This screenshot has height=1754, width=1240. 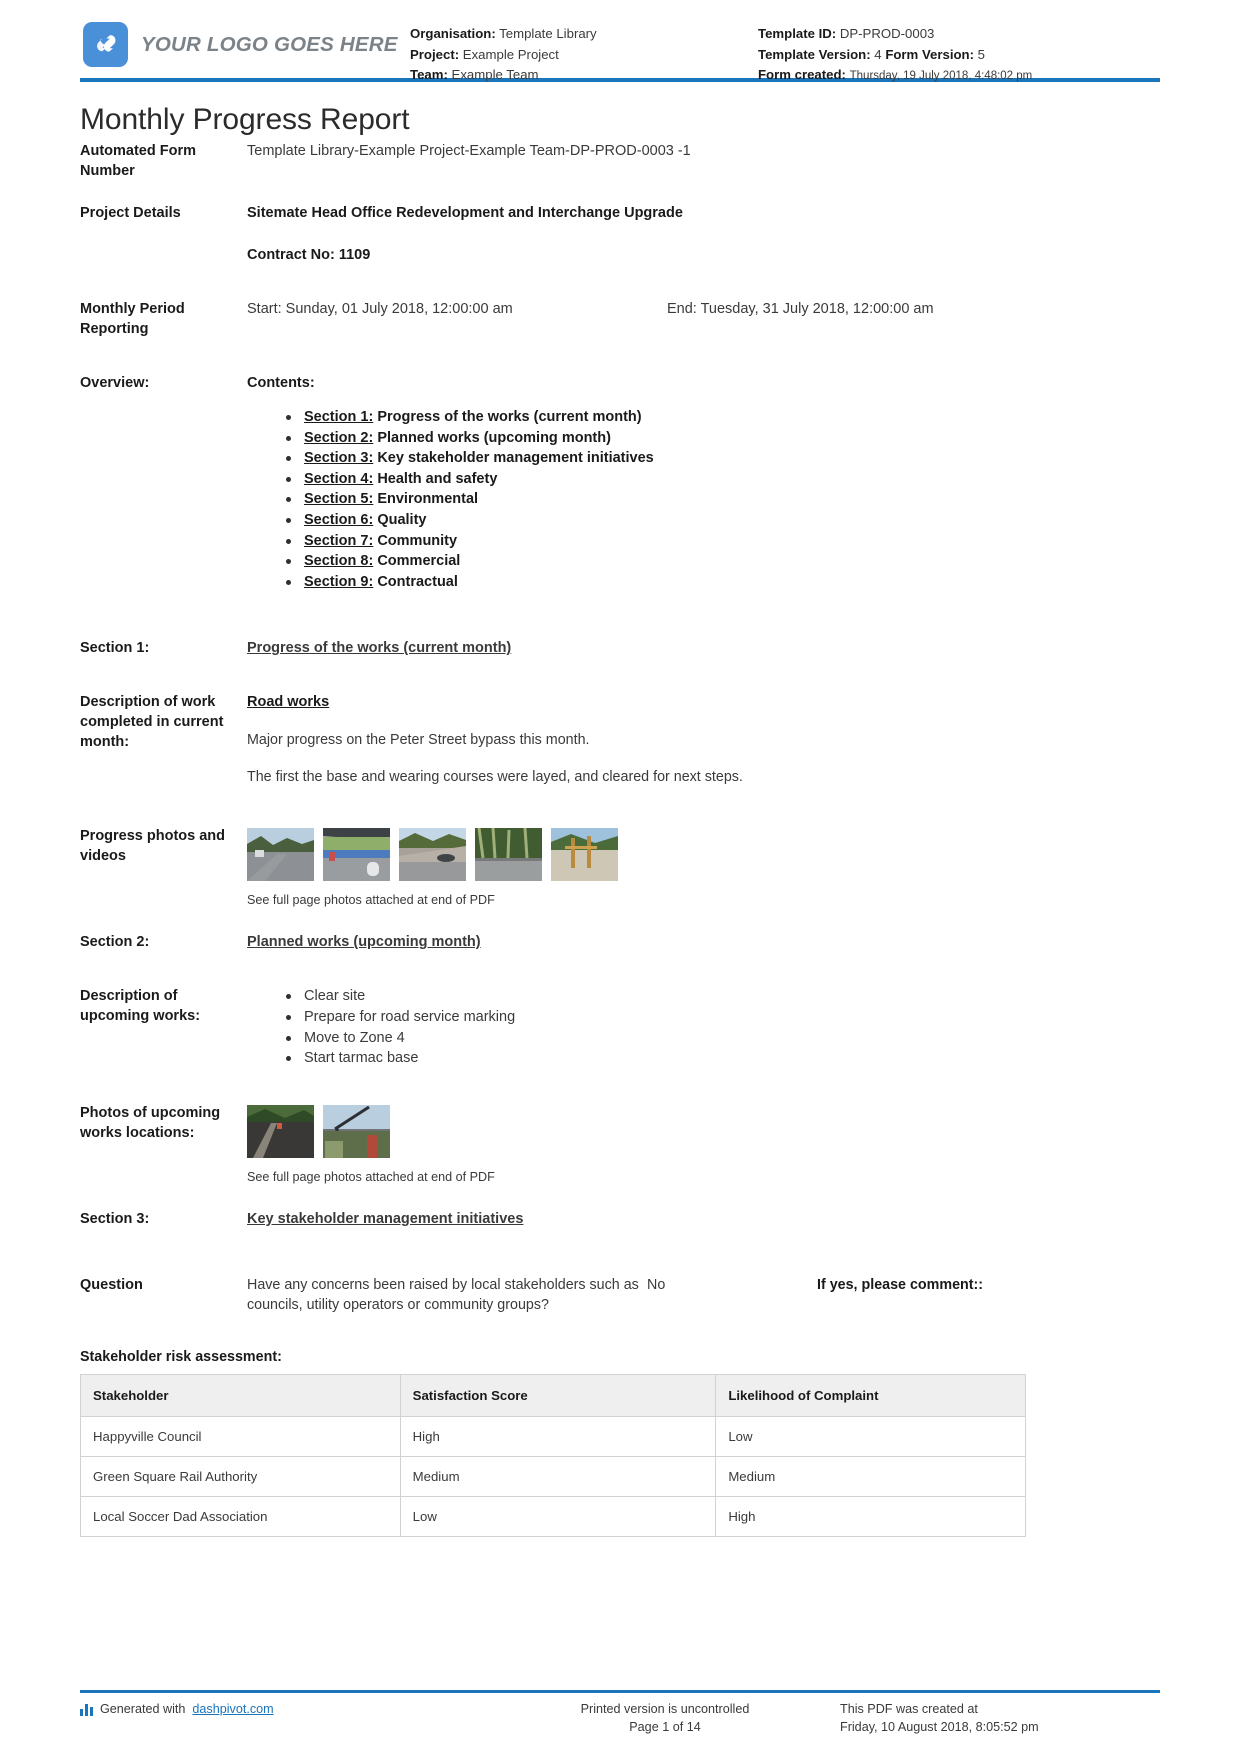 I want to click on period-start: Start: Sunday, 01 July 2018, 12:00:00 am, so click(x=380, y=309).